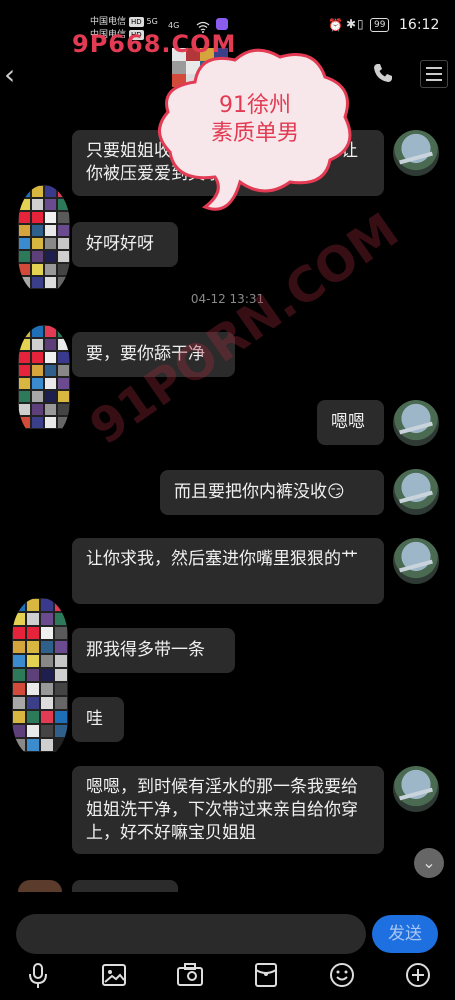 The width and height of the screenshot is (455, 1000). What do you see at coordinates (98, 719) in the screenshot?
I see `message-bubble: 哇` at bounding box center [98, 719].